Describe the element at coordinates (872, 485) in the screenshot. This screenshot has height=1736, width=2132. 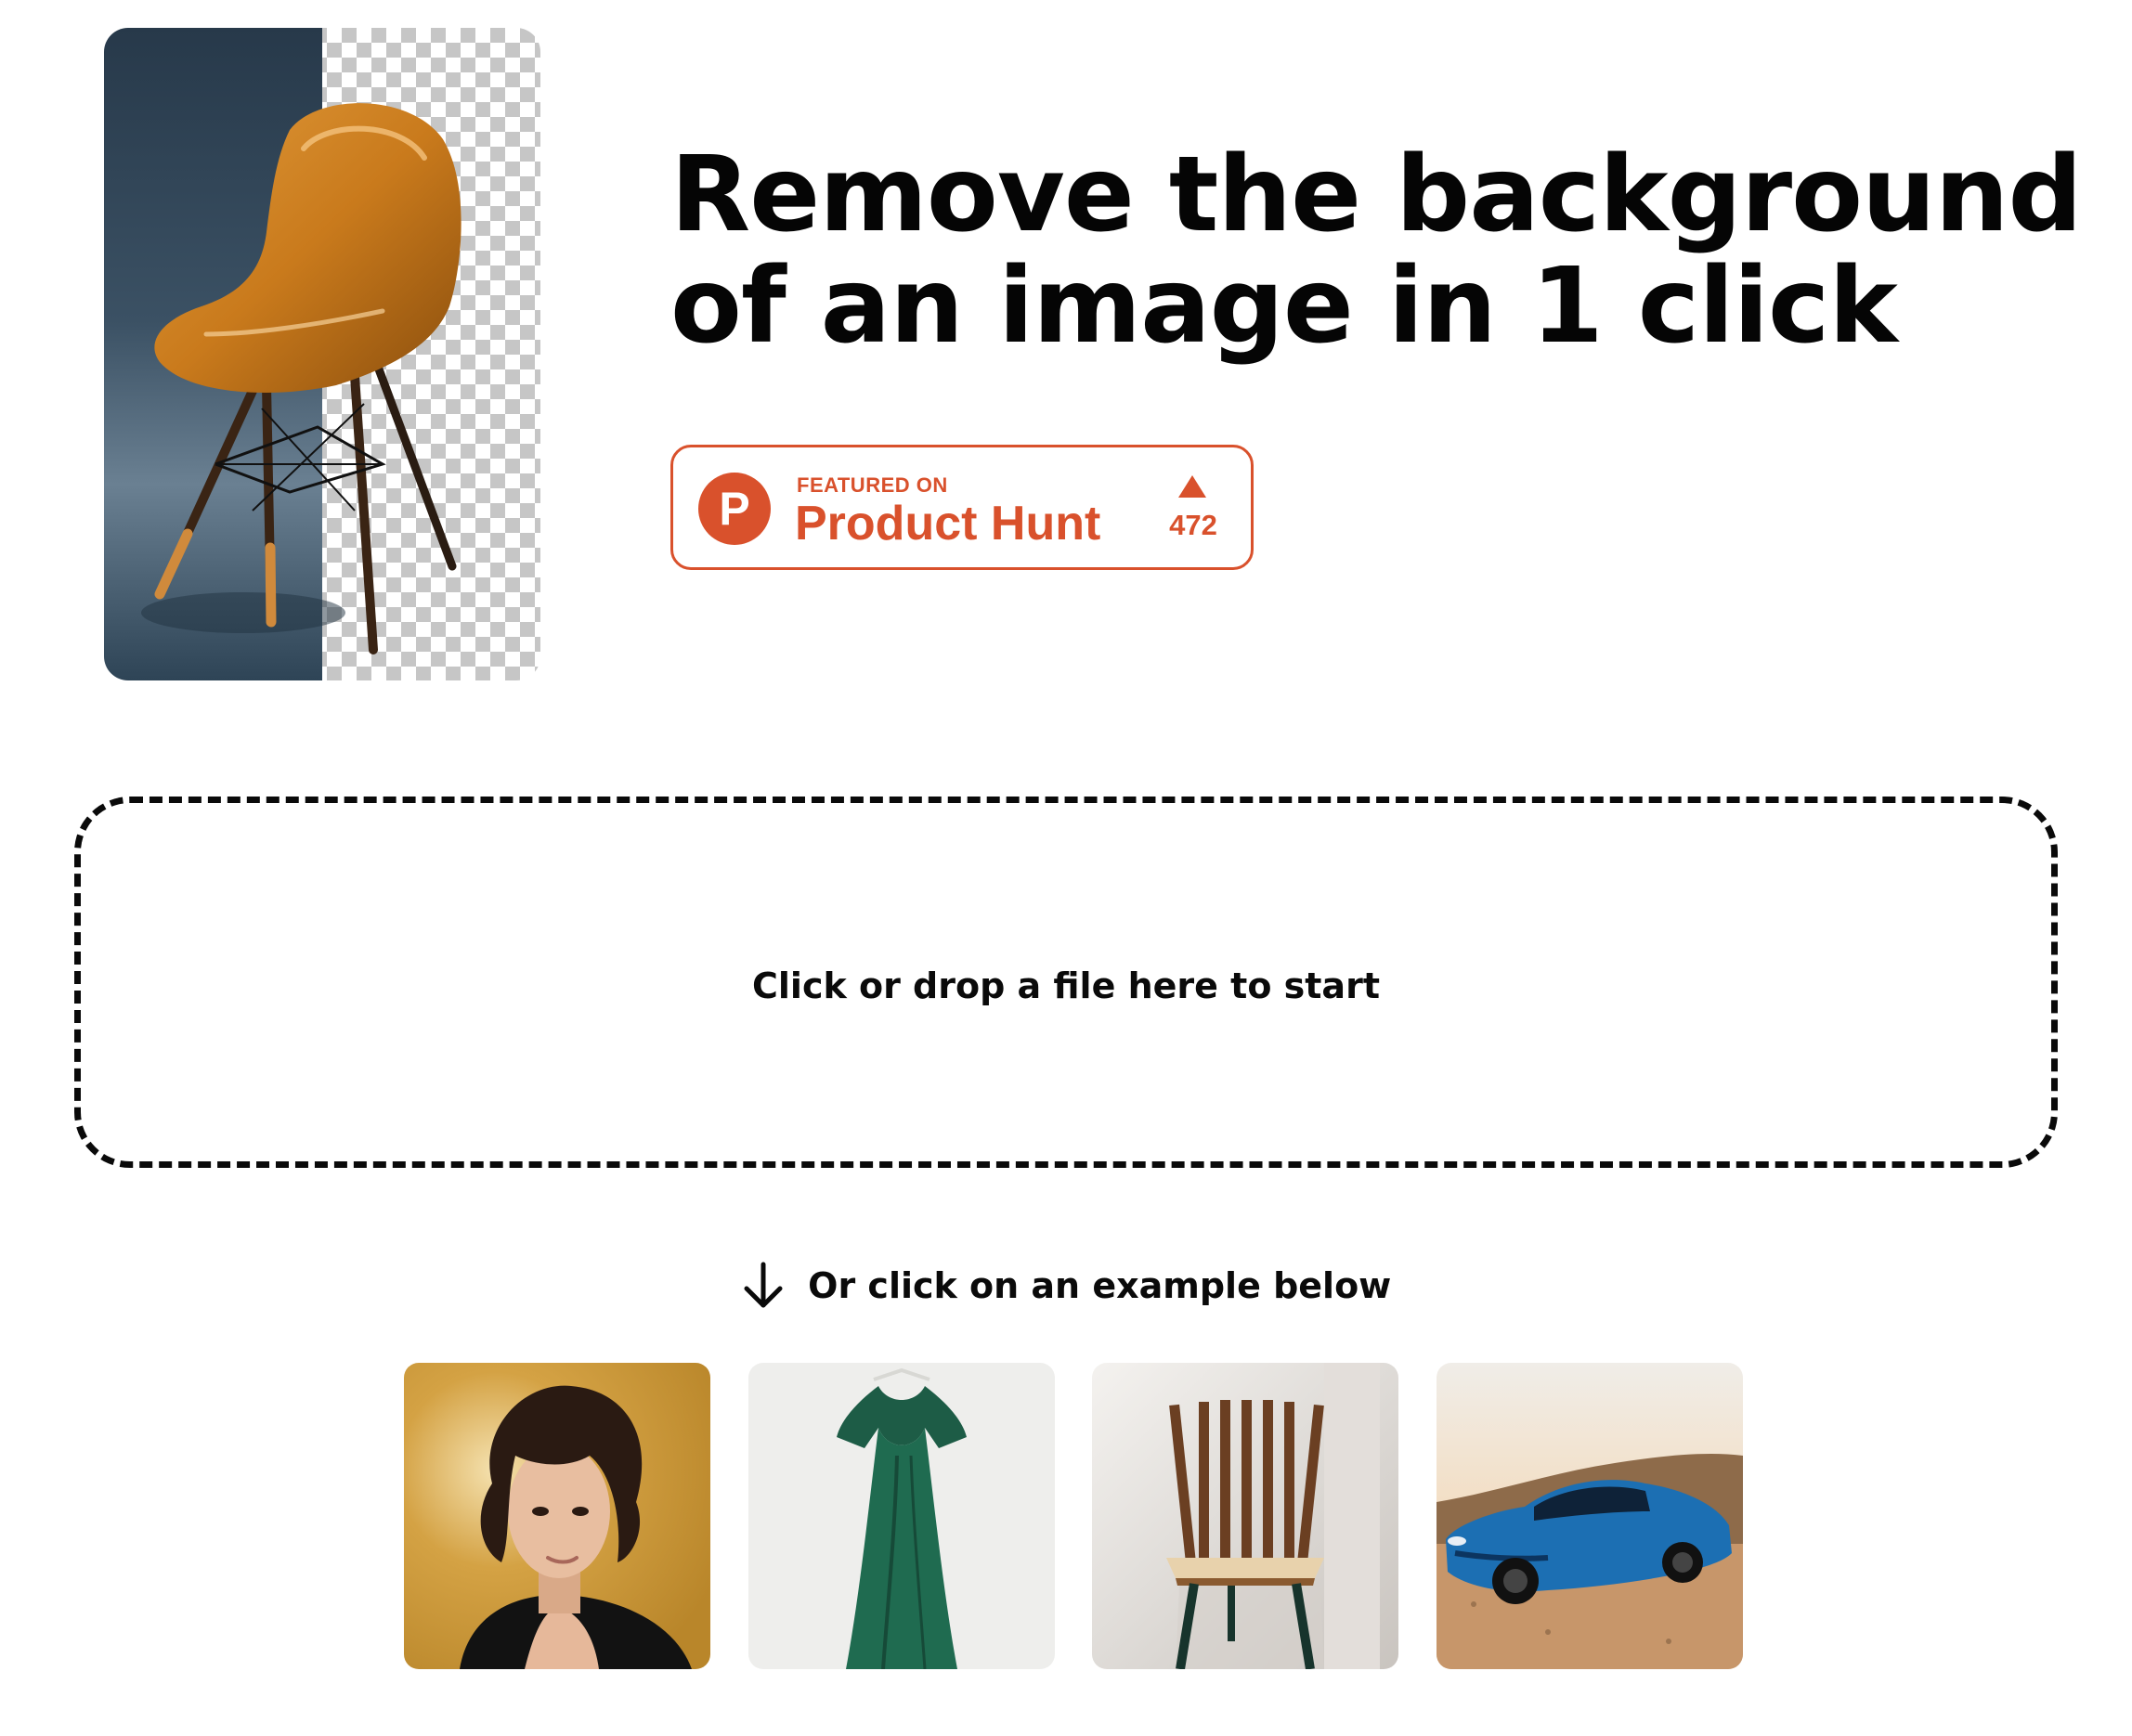
I see `product-hunt-featured-label: FEATURED ON` at that location.